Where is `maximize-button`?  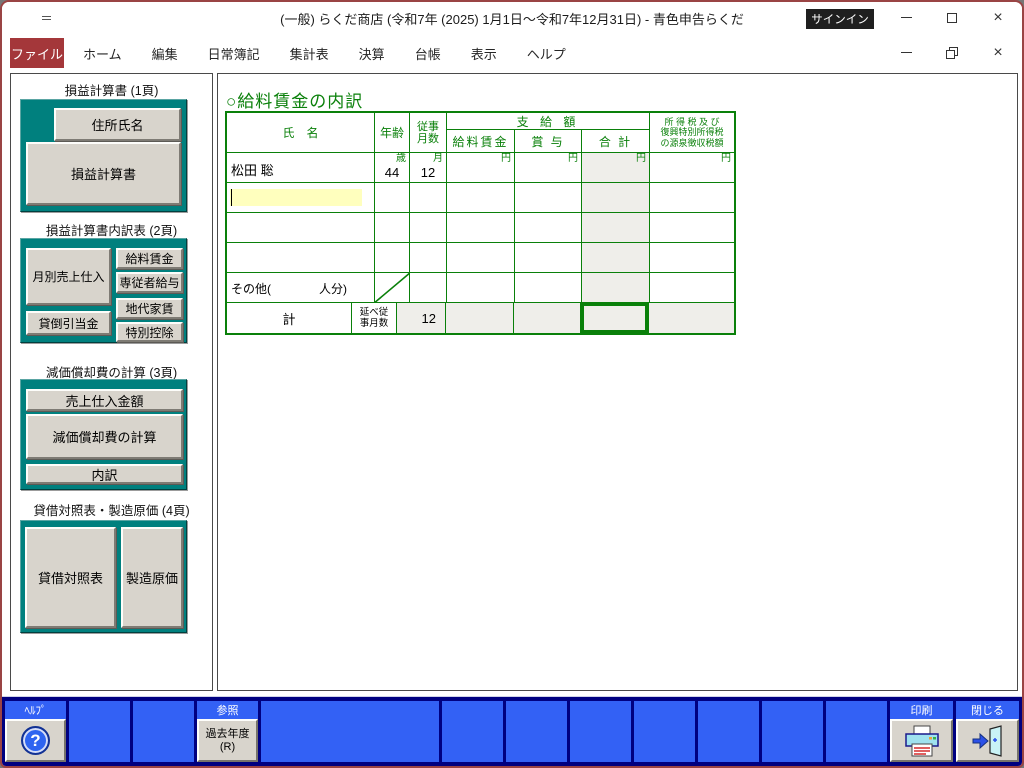 maximize-button is located at coordinates (952, 17).